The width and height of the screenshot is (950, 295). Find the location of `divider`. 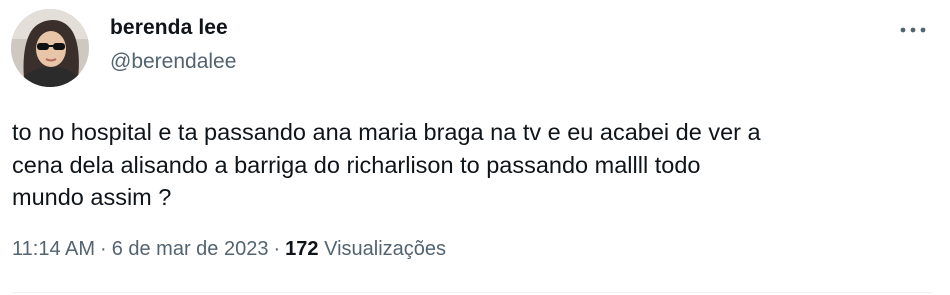

divider is located at coordinates (472, 292).